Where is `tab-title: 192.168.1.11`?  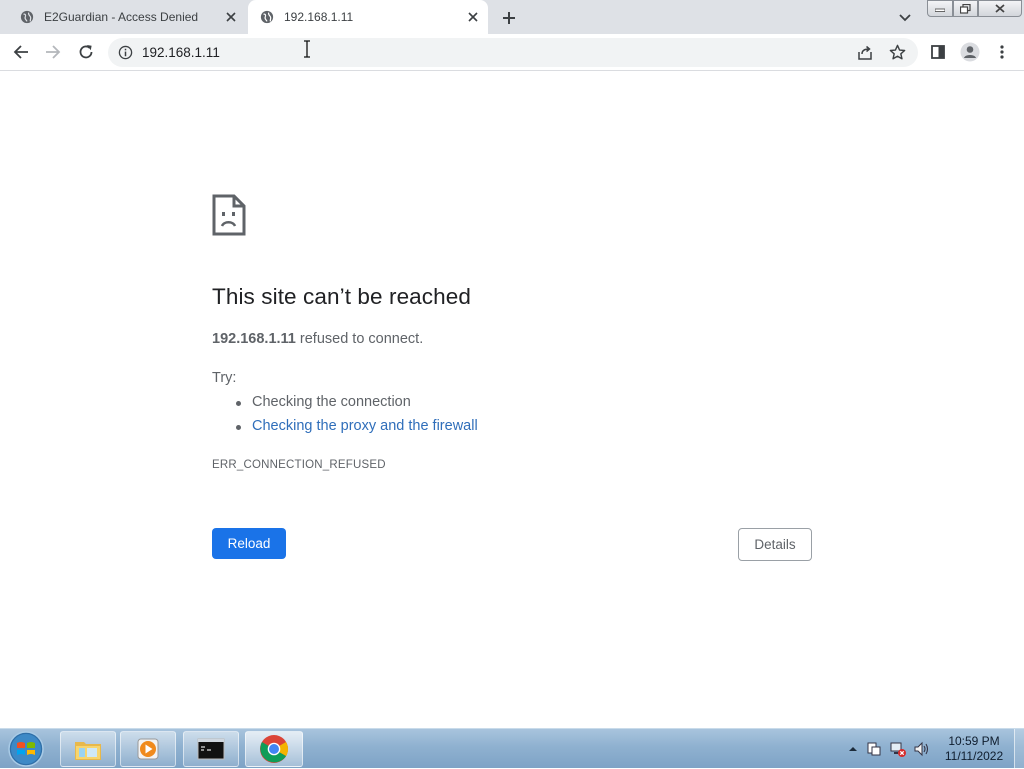 tab-title: 192.168.1.11 is located at coordinates (319, 17).